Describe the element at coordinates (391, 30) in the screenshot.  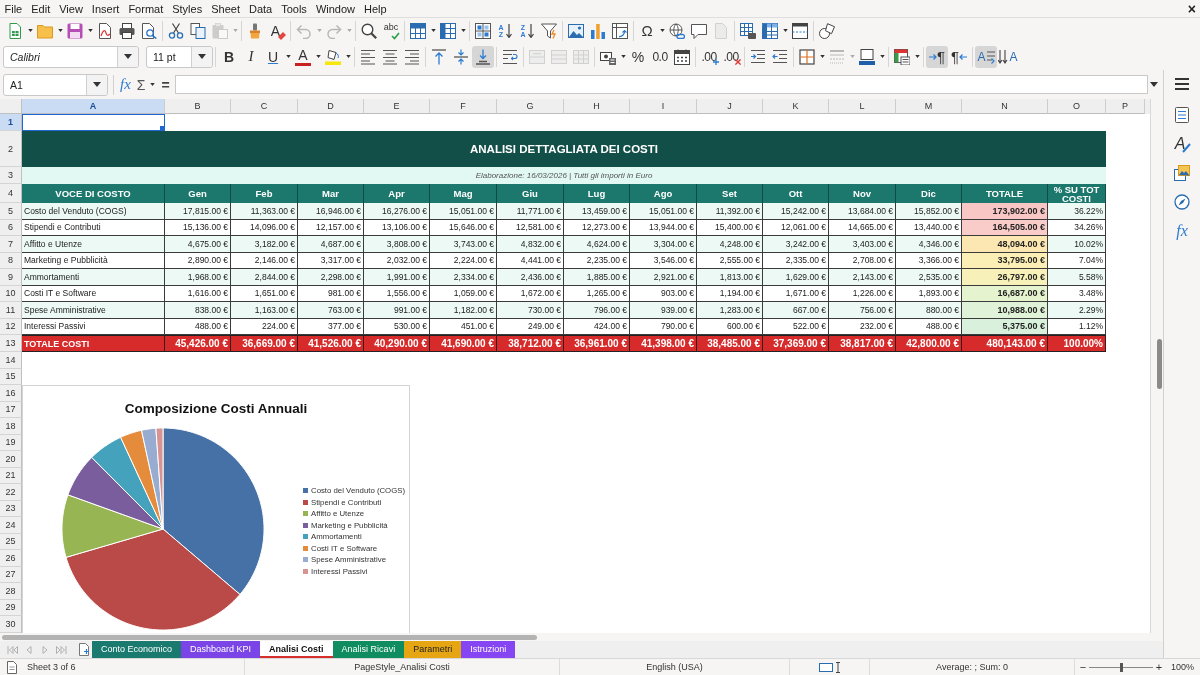
I see `spelling-button: abc` at that location.